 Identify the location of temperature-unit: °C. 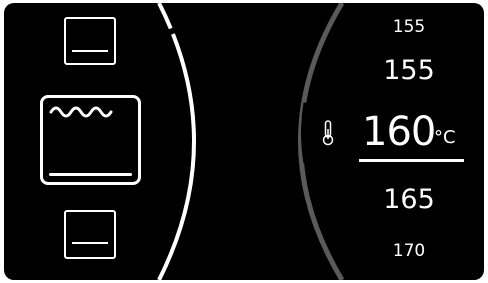
(445, 137).